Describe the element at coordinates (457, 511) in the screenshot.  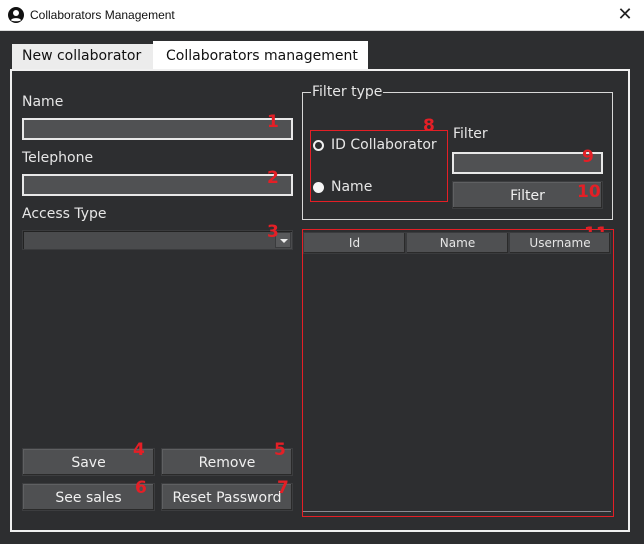
I see `table-bottom-border` at that location.